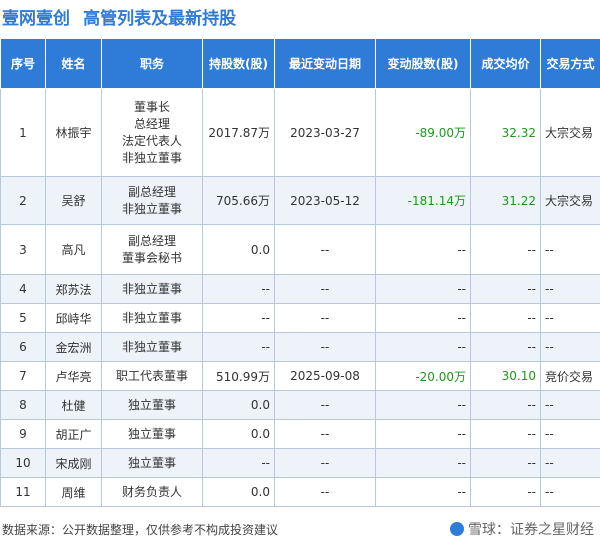 Image resolution: width=600 pixels, height=539 pixels. I want to click on cell-shares: 2017.87万, so click(238, 132).